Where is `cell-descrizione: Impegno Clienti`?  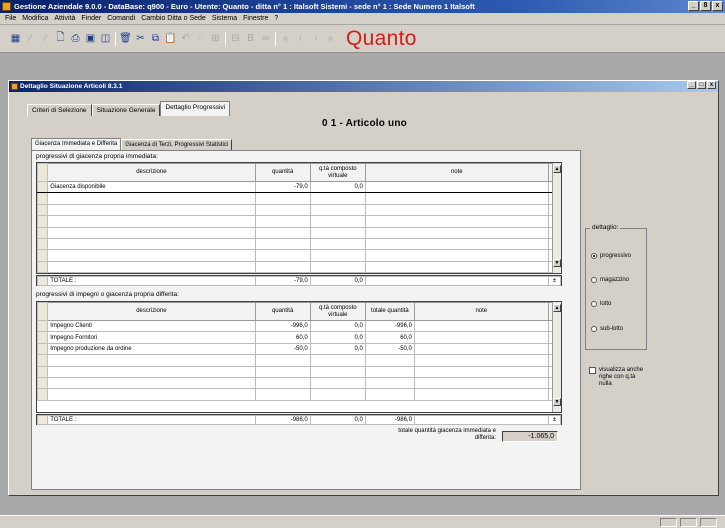
cell-descrizione: Impegno Clienti is located at coordinates (151, 326).